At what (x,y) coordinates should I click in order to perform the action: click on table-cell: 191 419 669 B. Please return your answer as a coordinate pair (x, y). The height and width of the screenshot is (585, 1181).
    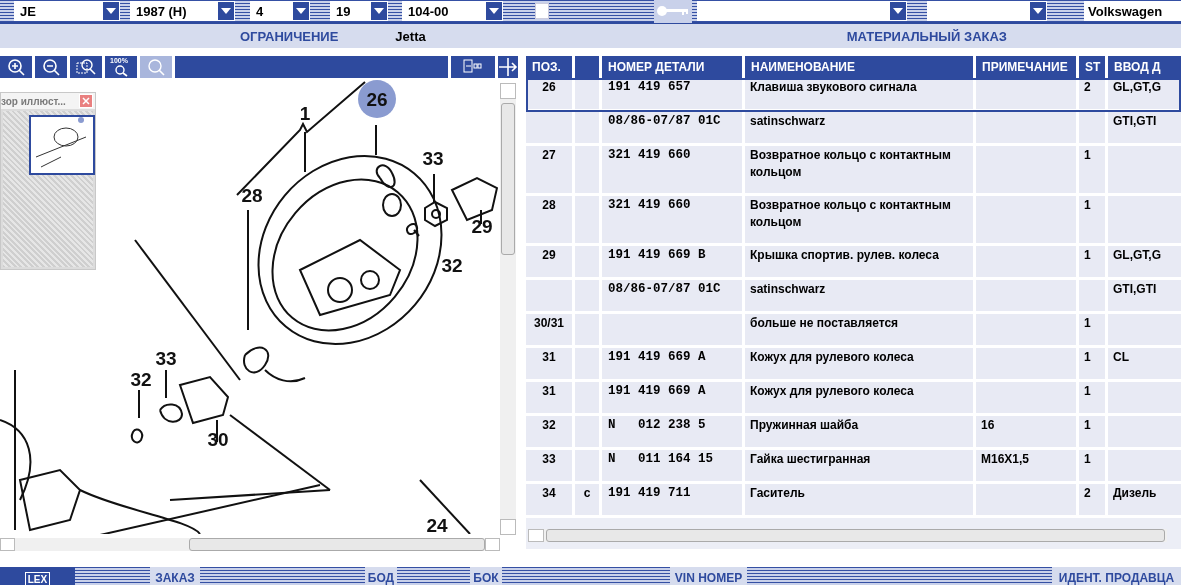
    Looking at the image, I should click on (672, 261).